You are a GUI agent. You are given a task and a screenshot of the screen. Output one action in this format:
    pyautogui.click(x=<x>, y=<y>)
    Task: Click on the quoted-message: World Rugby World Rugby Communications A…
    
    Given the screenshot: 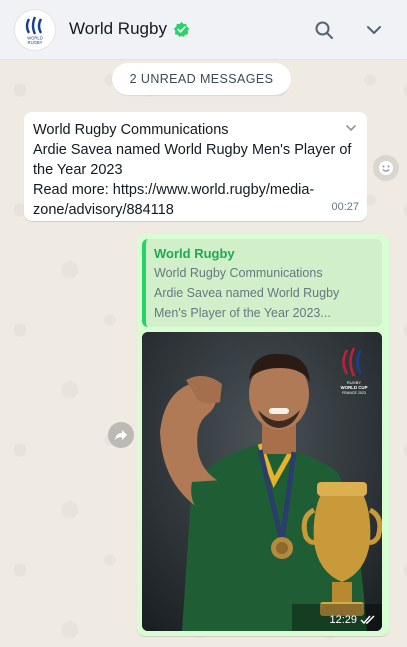 What is the action you would take?
    pyautogui.click(x=262, y=283)
    